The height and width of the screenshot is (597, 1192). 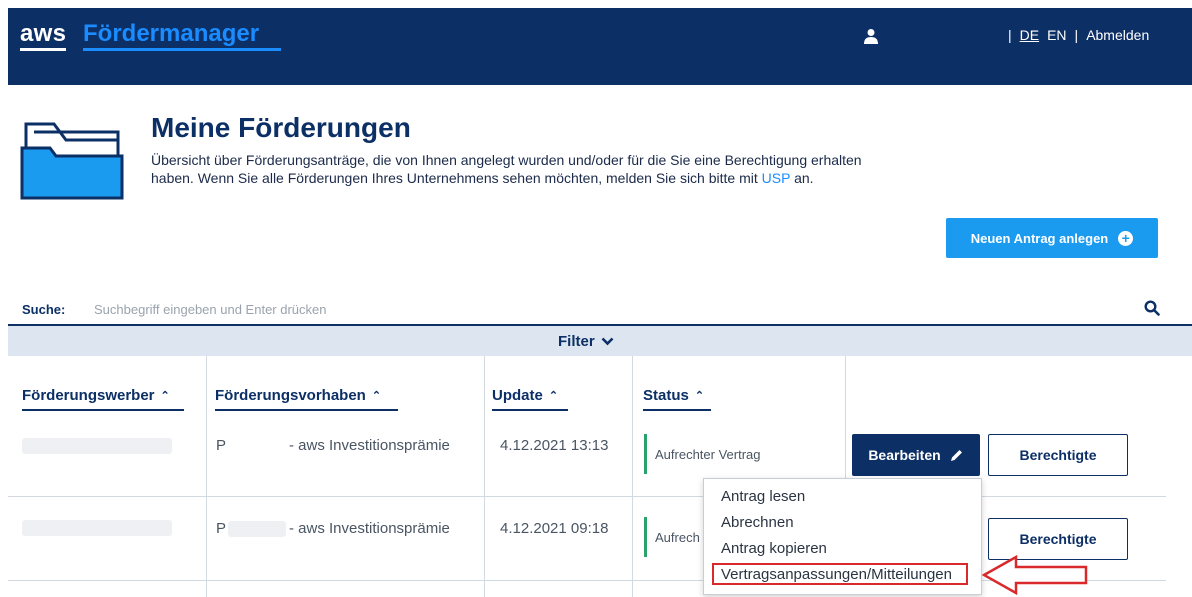 I want to click on language-de-link: DE, so click(x=1029, y=35).